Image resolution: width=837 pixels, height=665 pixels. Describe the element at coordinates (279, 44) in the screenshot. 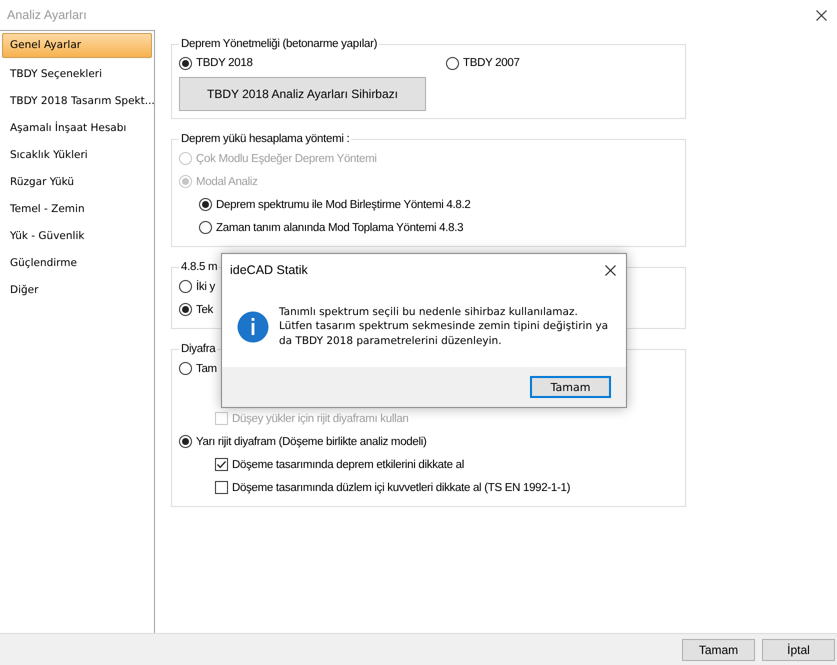

I see `group-title: Deprem Yönetmeliği (betonarme yapılar)` at that location.